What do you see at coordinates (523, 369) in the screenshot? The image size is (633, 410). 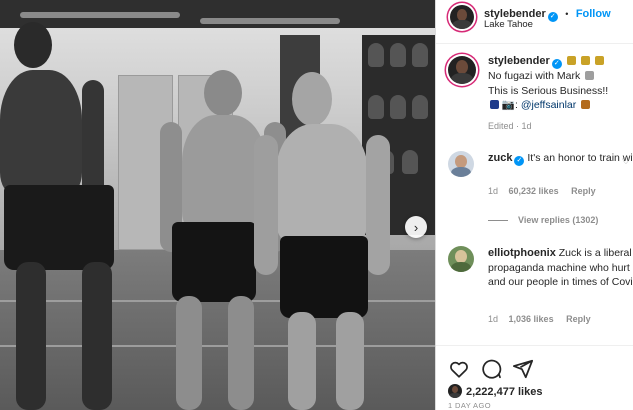 I see `paper-plane-icon` at bounding box center [523, 369].